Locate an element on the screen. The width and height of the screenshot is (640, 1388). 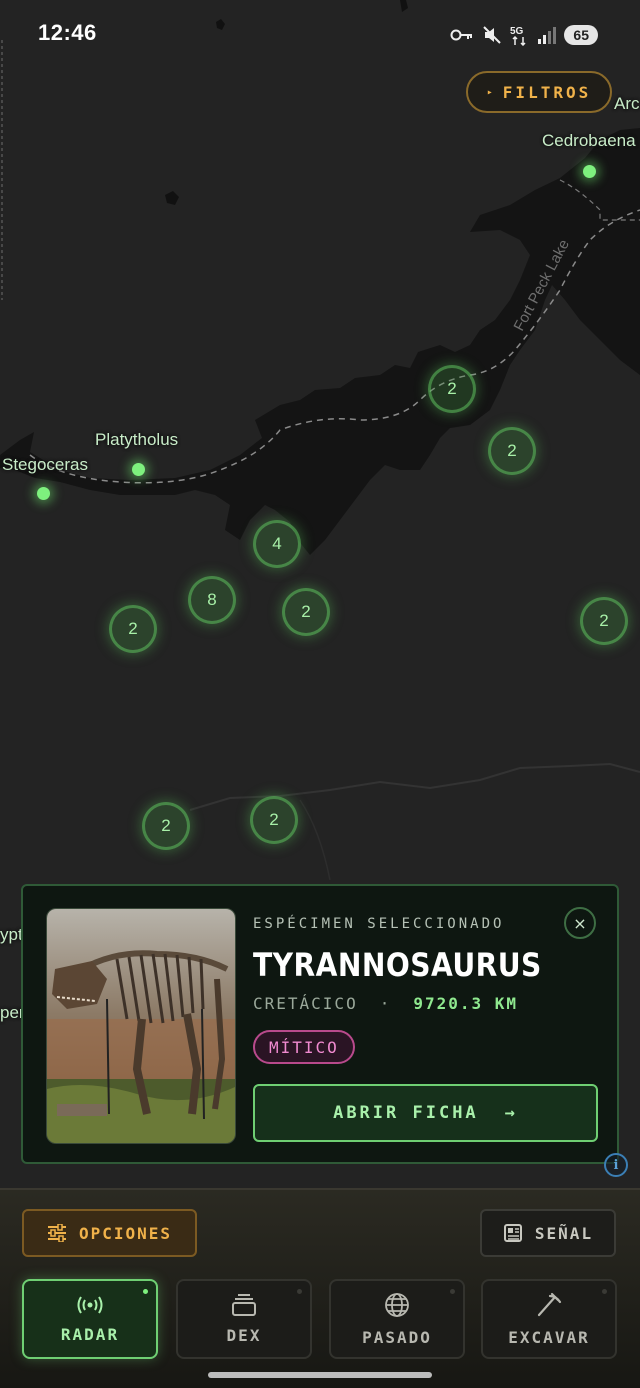
tab-excavar: EXCAVAR is located at coordinates (549, 1319).